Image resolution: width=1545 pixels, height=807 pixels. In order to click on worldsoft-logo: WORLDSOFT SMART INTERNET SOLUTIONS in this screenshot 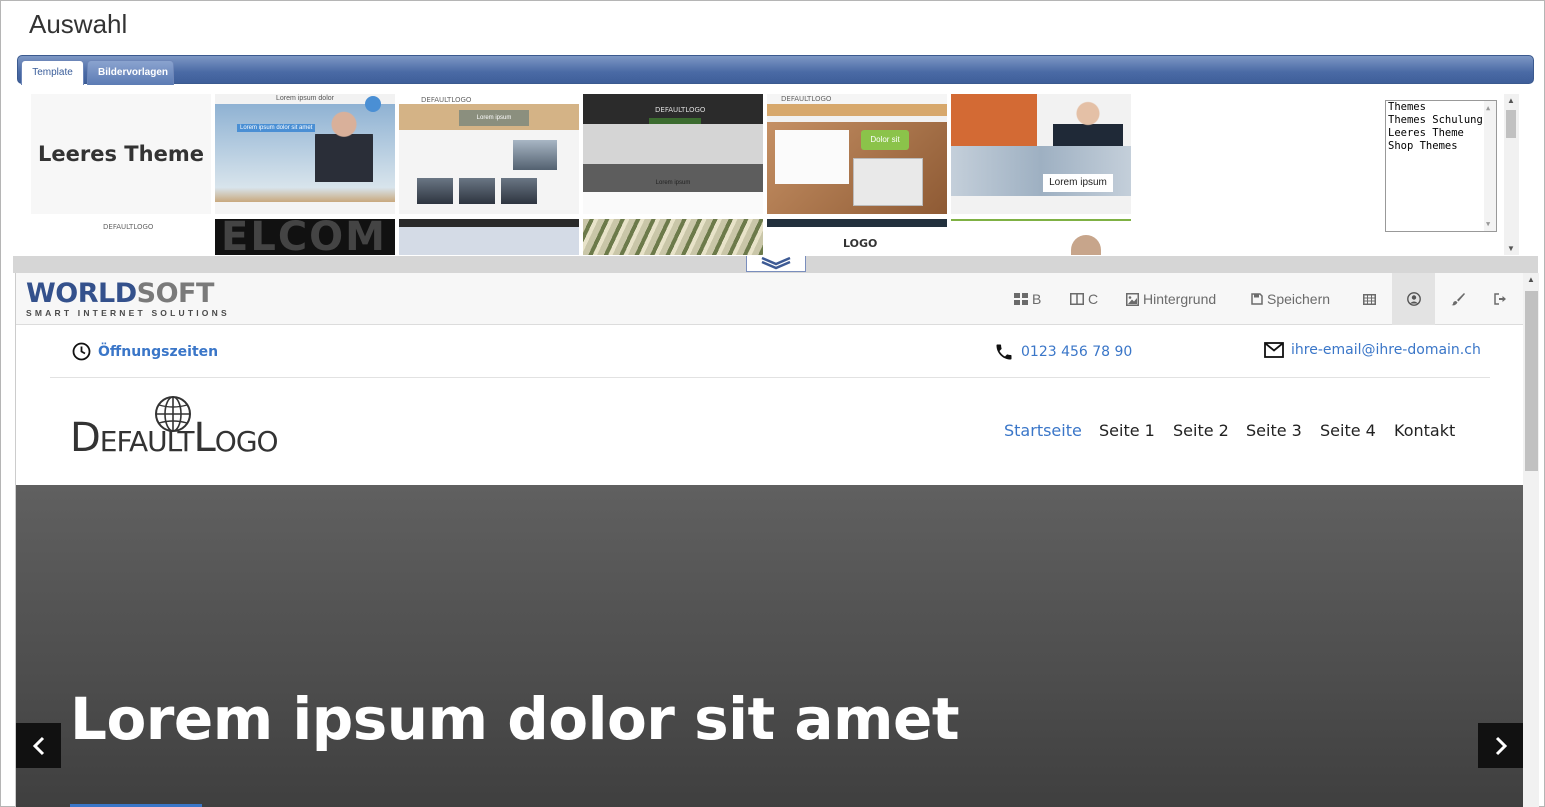, I will do `click(128, 299)`.